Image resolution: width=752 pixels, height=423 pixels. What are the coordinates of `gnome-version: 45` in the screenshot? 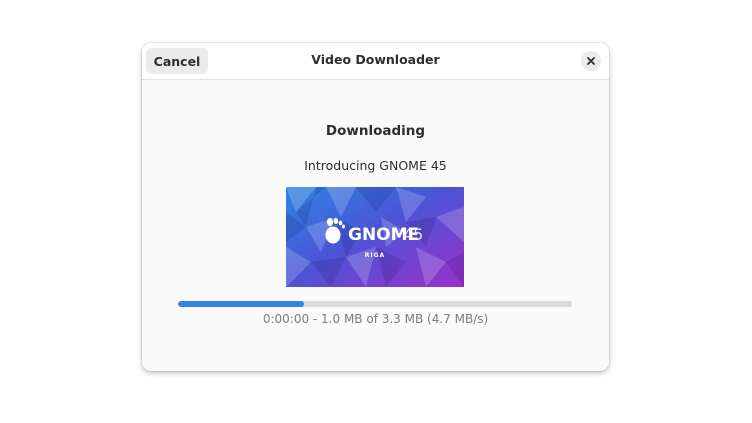 It's located at (413, 234).